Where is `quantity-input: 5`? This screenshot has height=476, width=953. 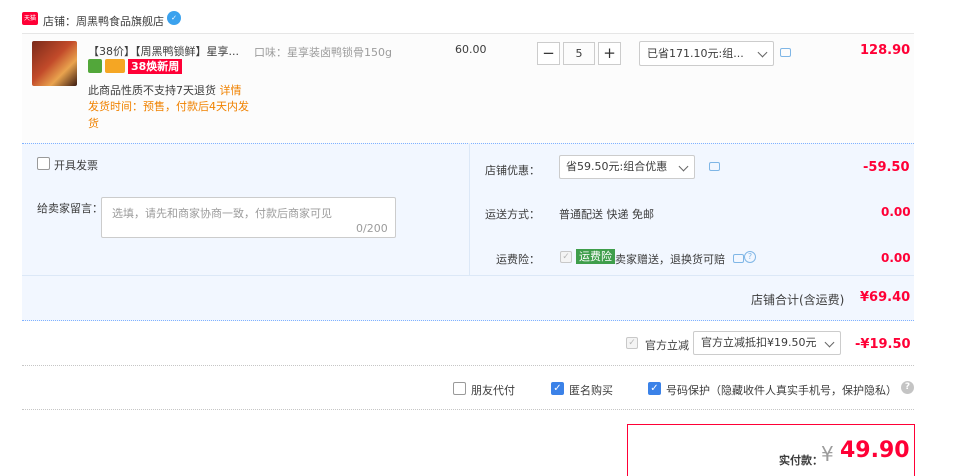 quantity-input: 5 is located at coordinates (579, 53).